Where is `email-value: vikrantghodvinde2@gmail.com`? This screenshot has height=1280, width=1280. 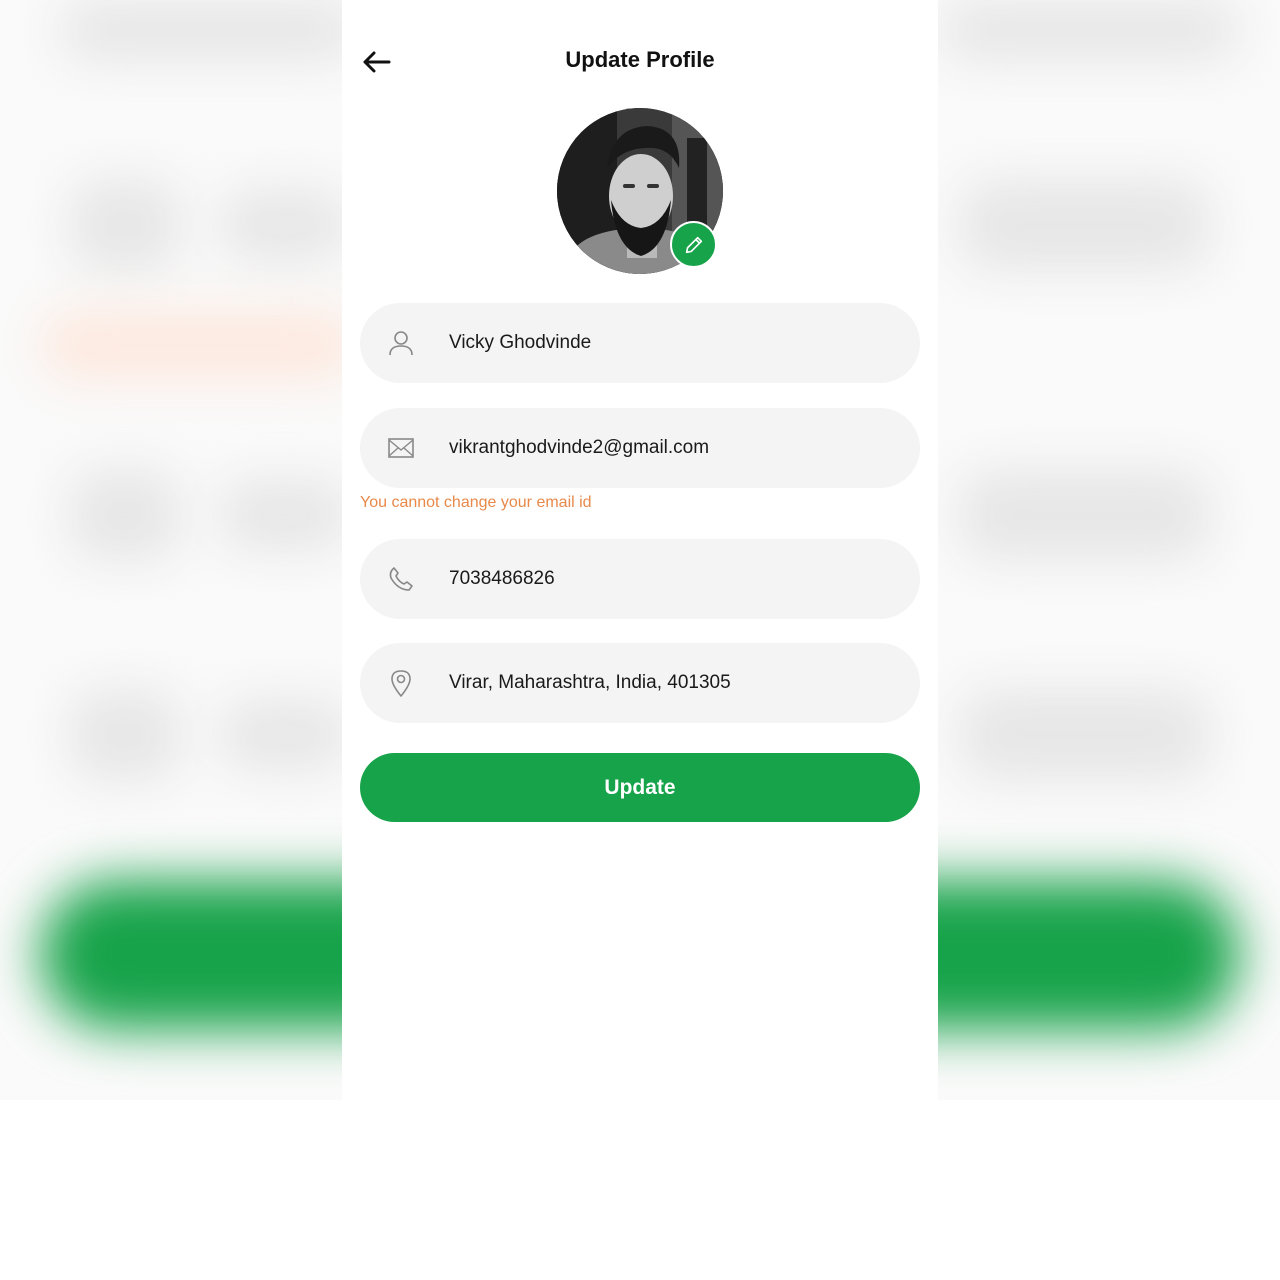 email-value: vikrantghodvinde2@gmail.com is located at coordinates (579, 447).